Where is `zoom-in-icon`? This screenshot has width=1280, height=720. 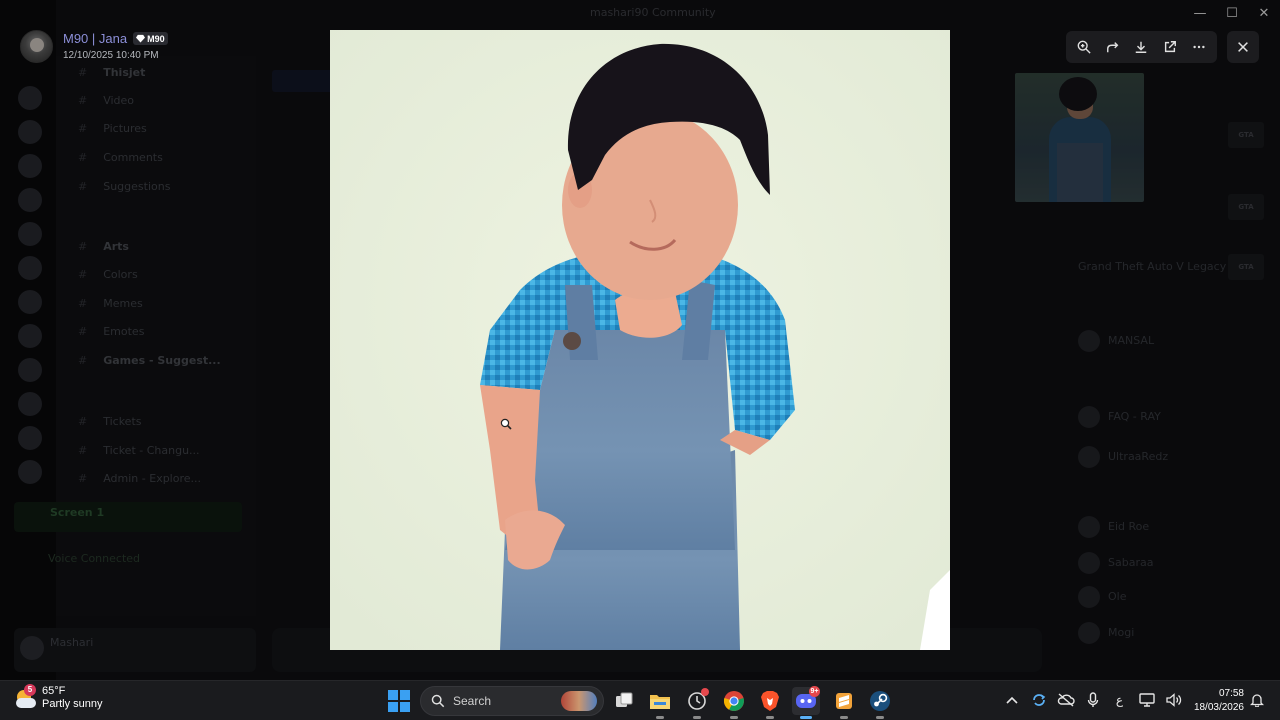
zoom-in-icon is located at coordinates (1084, 47).